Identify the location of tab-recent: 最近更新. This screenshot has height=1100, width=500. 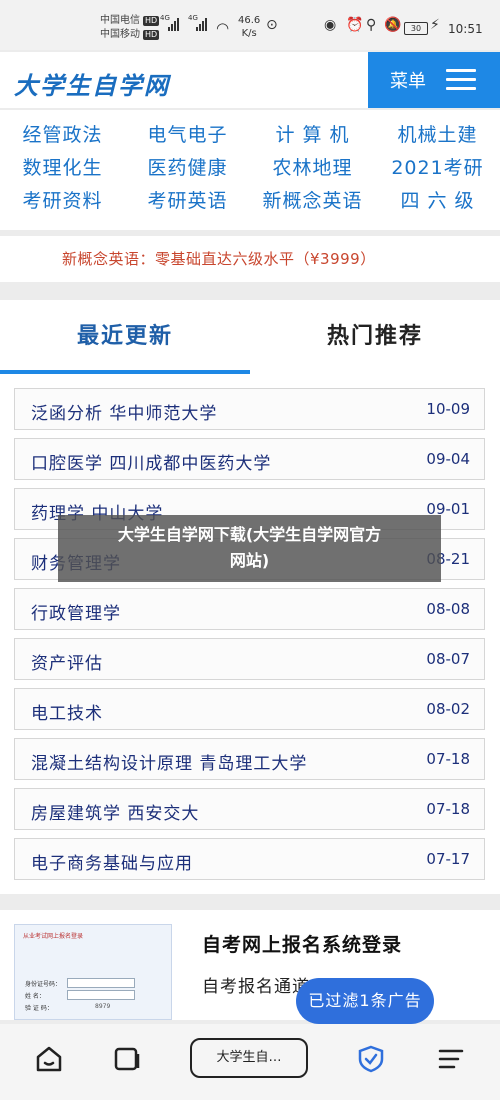
(125, 334).